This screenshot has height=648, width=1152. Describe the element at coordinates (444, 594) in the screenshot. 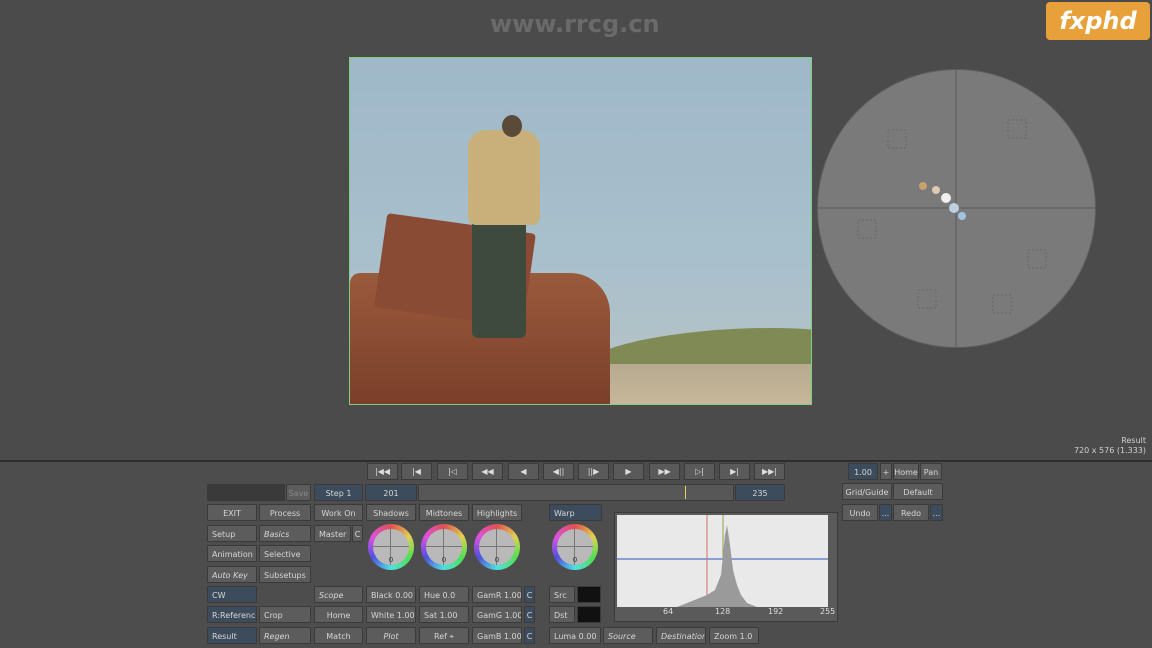

I see `hue-field: Hue 0.0` at that location.